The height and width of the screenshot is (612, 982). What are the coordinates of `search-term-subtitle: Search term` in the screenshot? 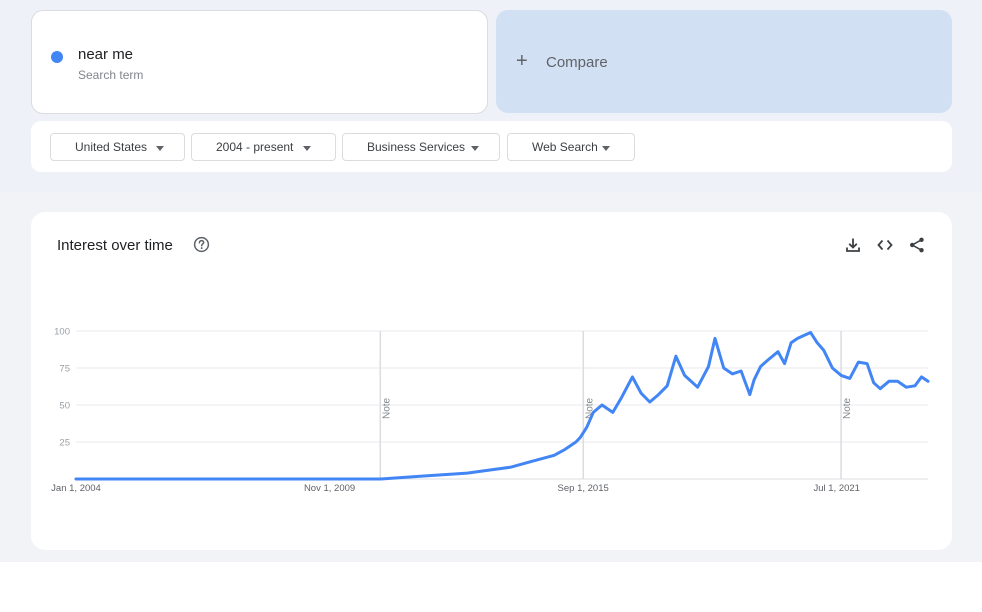 It's located at (111, 75).